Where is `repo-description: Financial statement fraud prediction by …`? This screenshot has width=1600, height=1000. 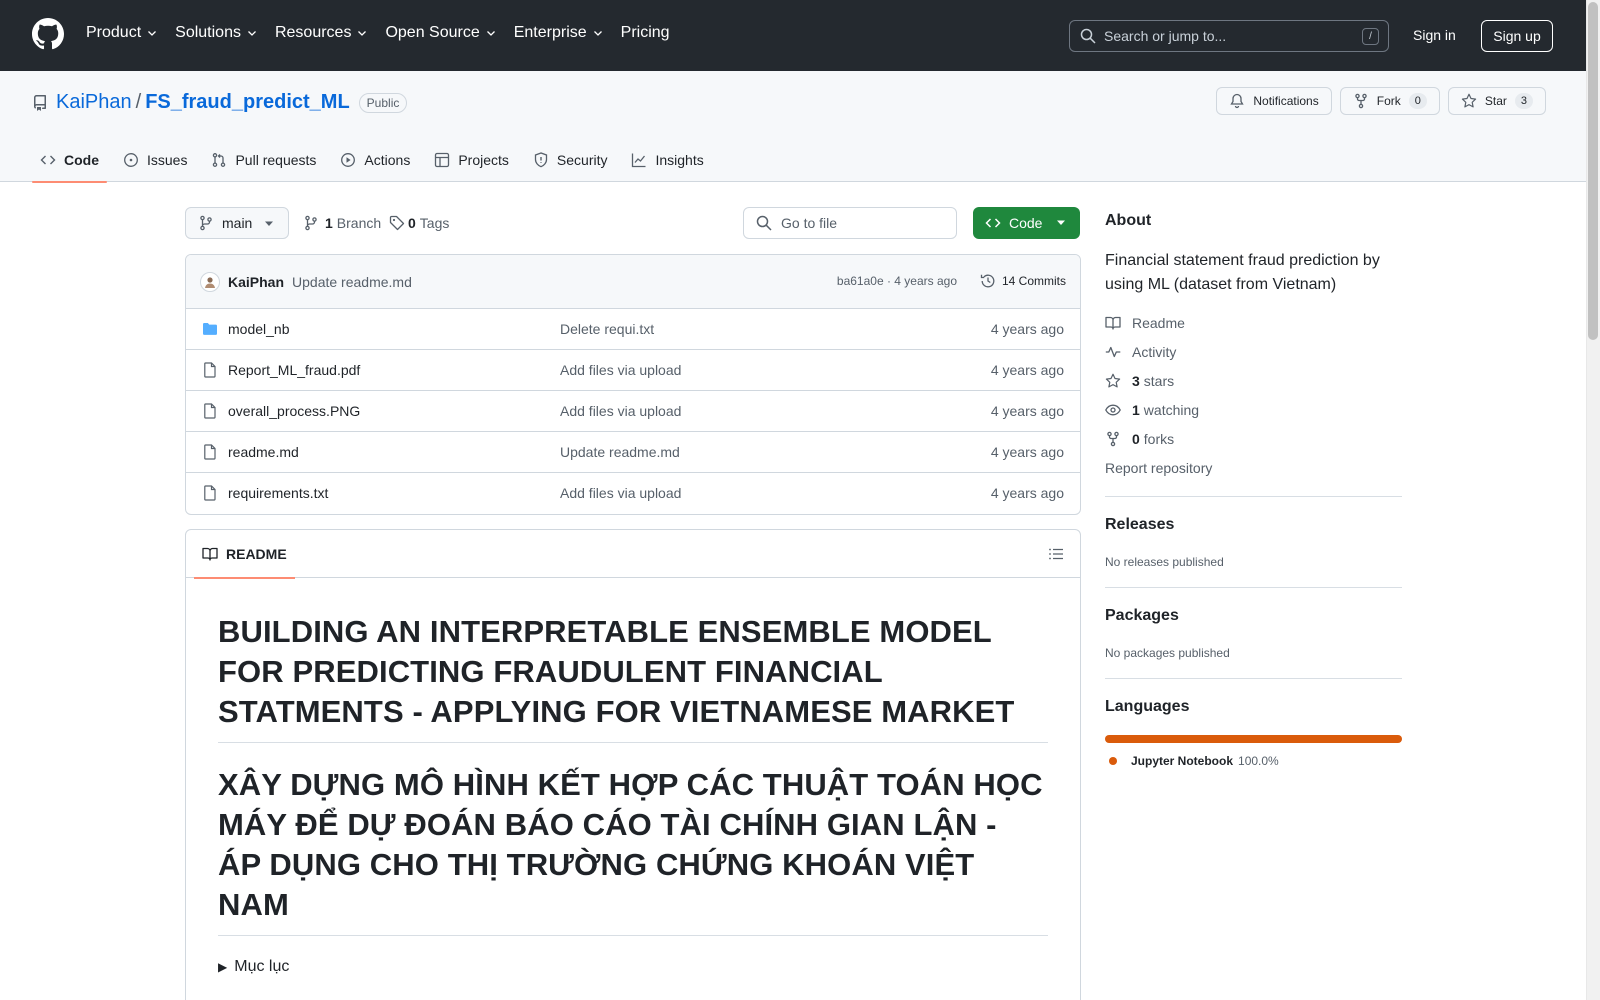
repo-description: Financial statement fraud prediction by … is located at coordinates (1242, 272).